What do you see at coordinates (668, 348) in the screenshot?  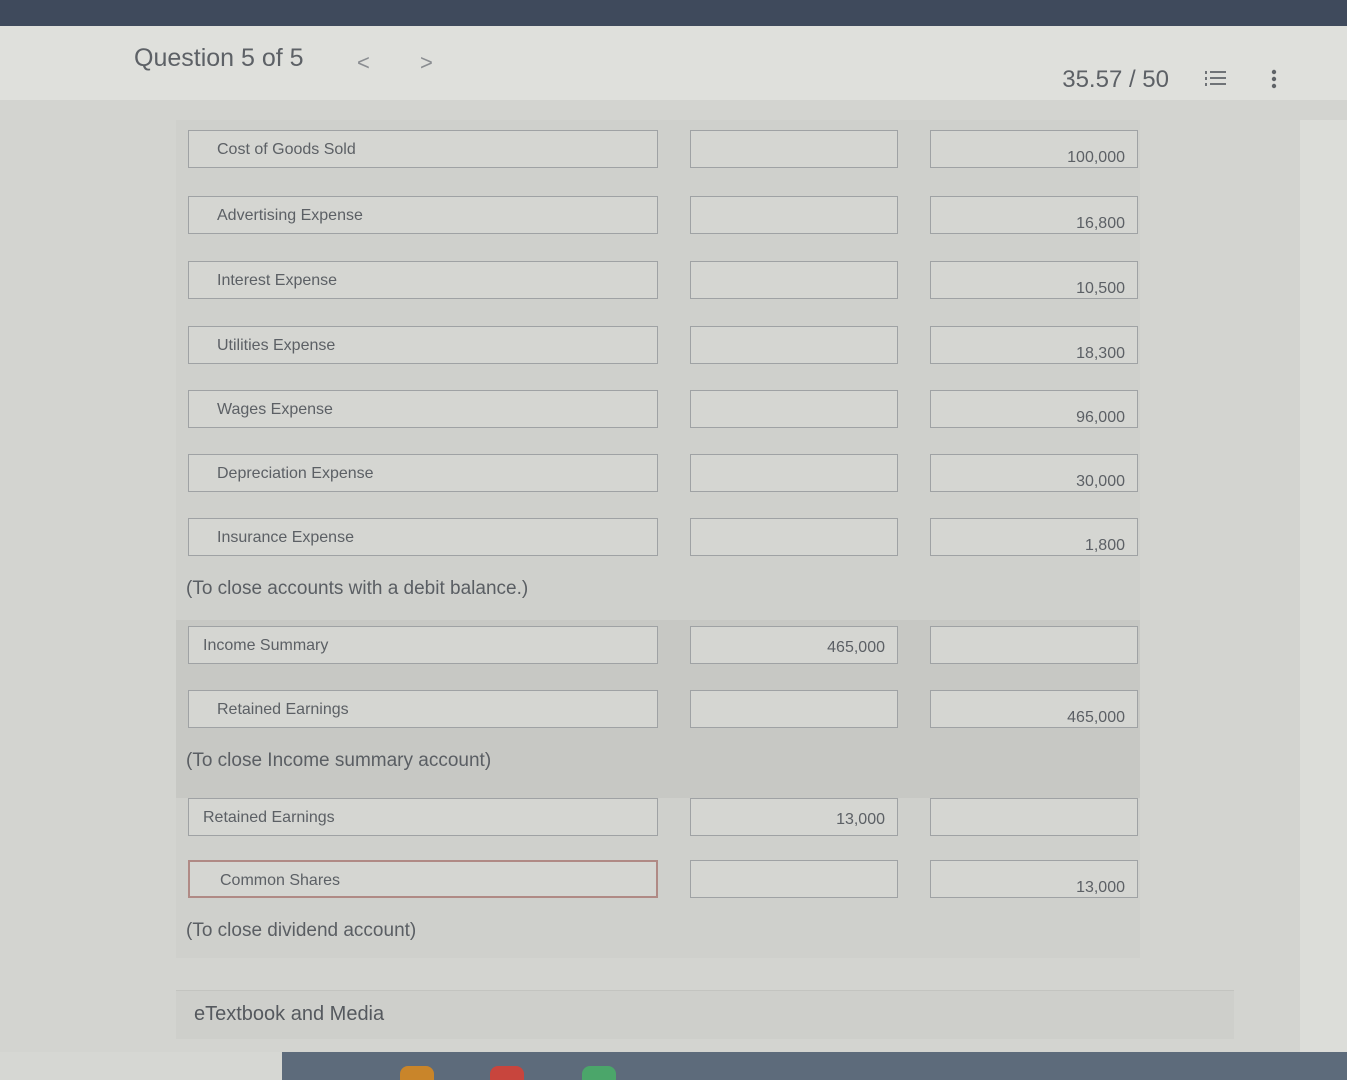 I see `journal-row: Utilities Expense 18,300` at bounding box center [668, 348].